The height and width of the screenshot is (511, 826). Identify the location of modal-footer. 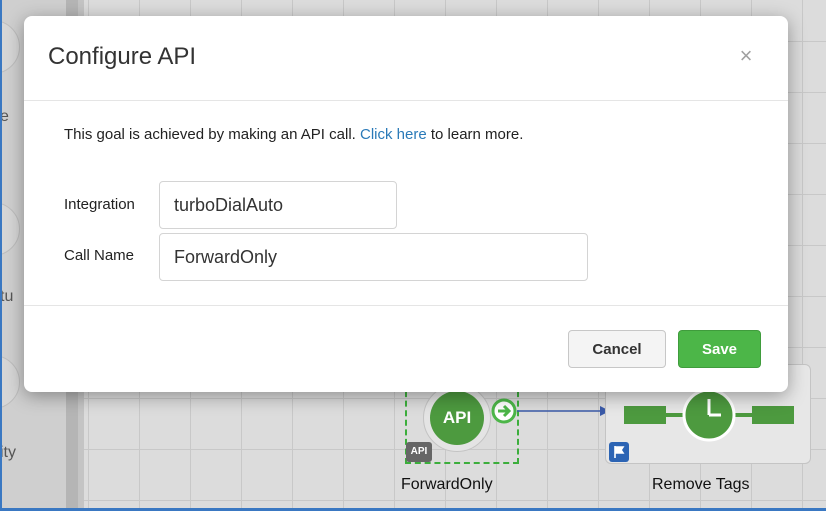
(406, 306).